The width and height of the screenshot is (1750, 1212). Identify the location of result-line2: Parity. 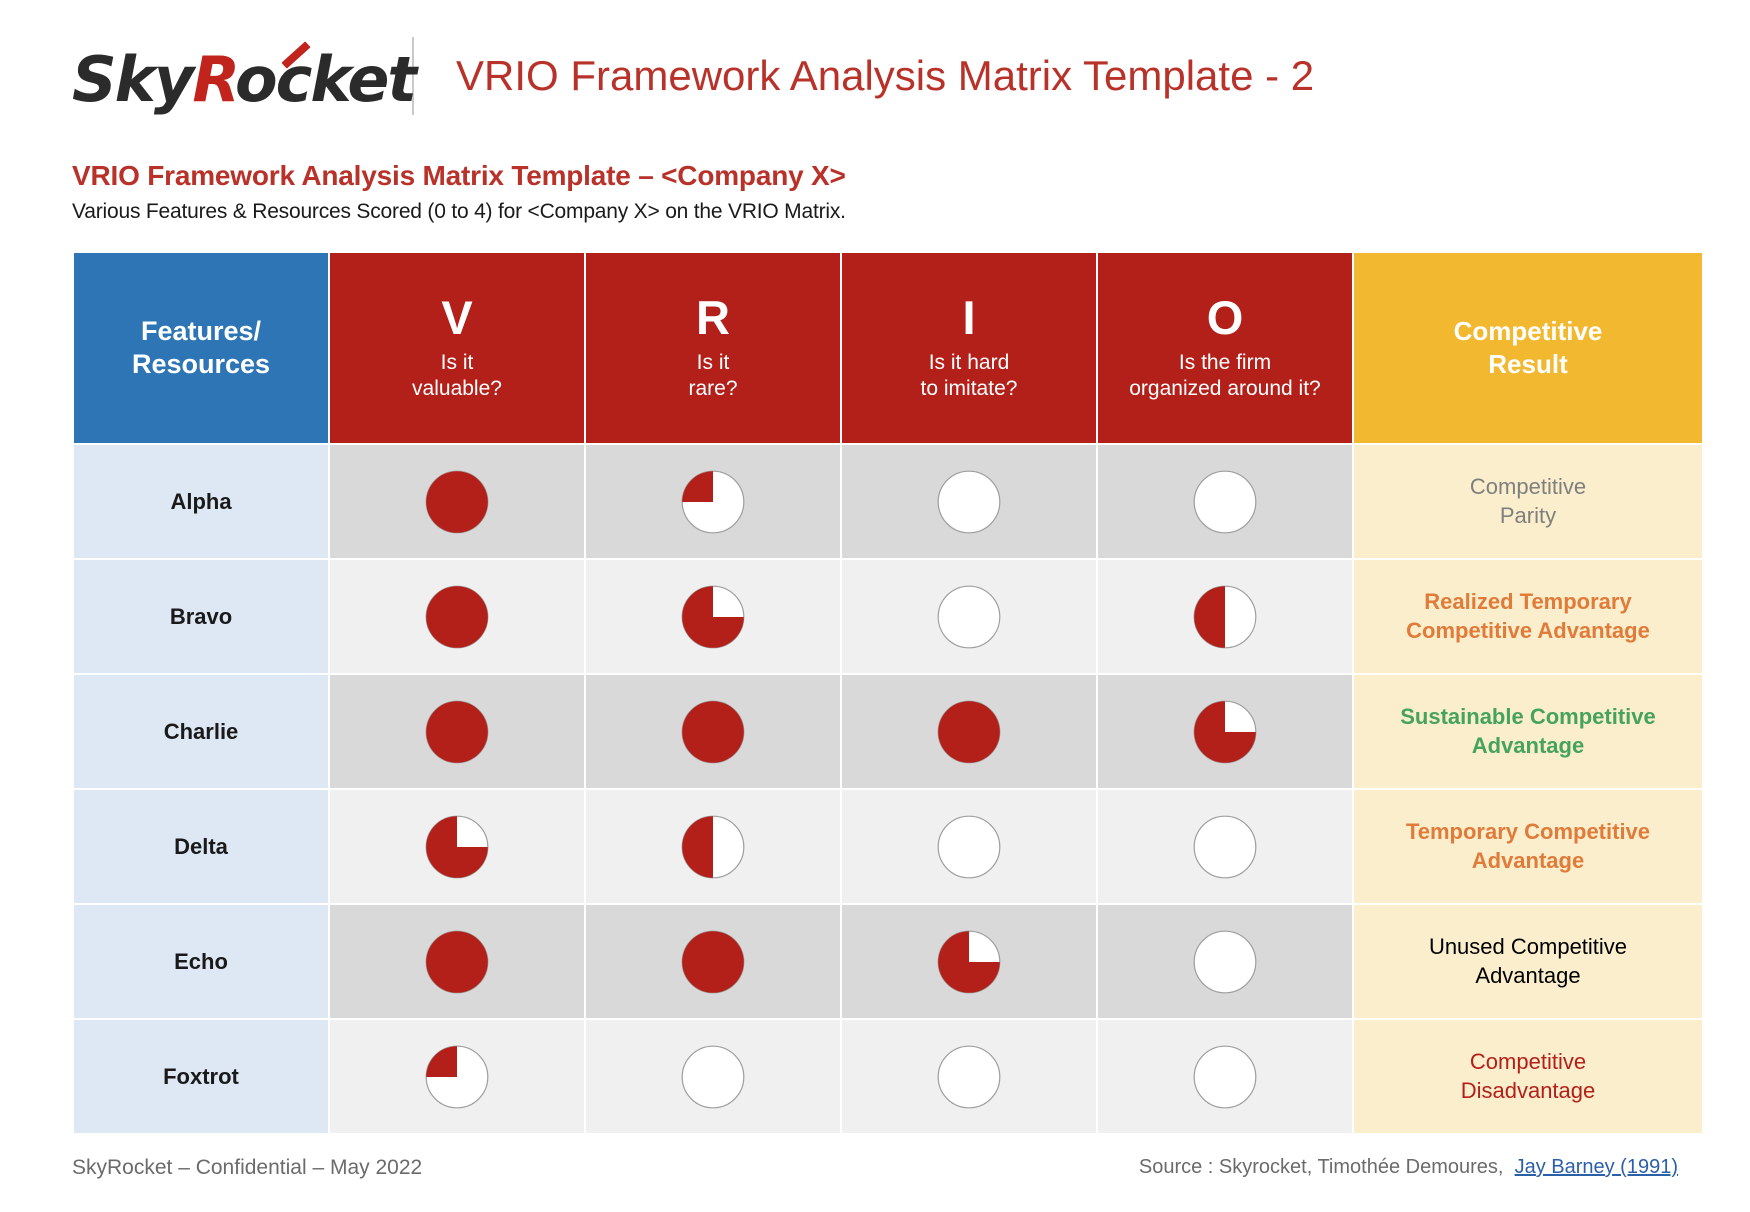
(1528, 515).